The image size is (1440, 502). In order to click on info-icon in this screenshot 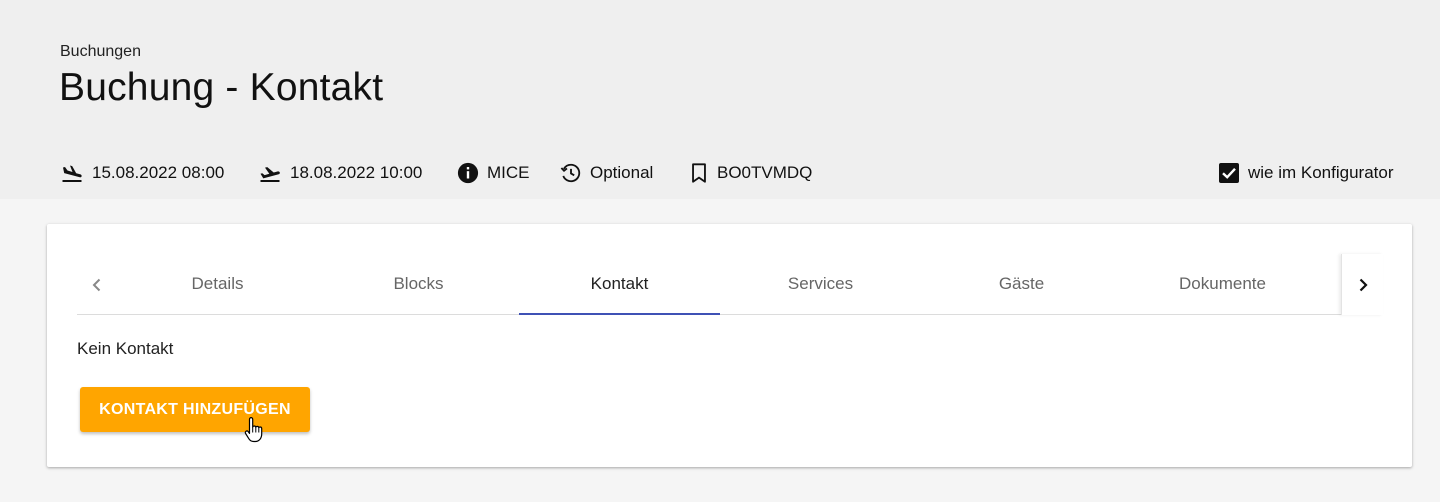, I will do `click(468, 173)`.